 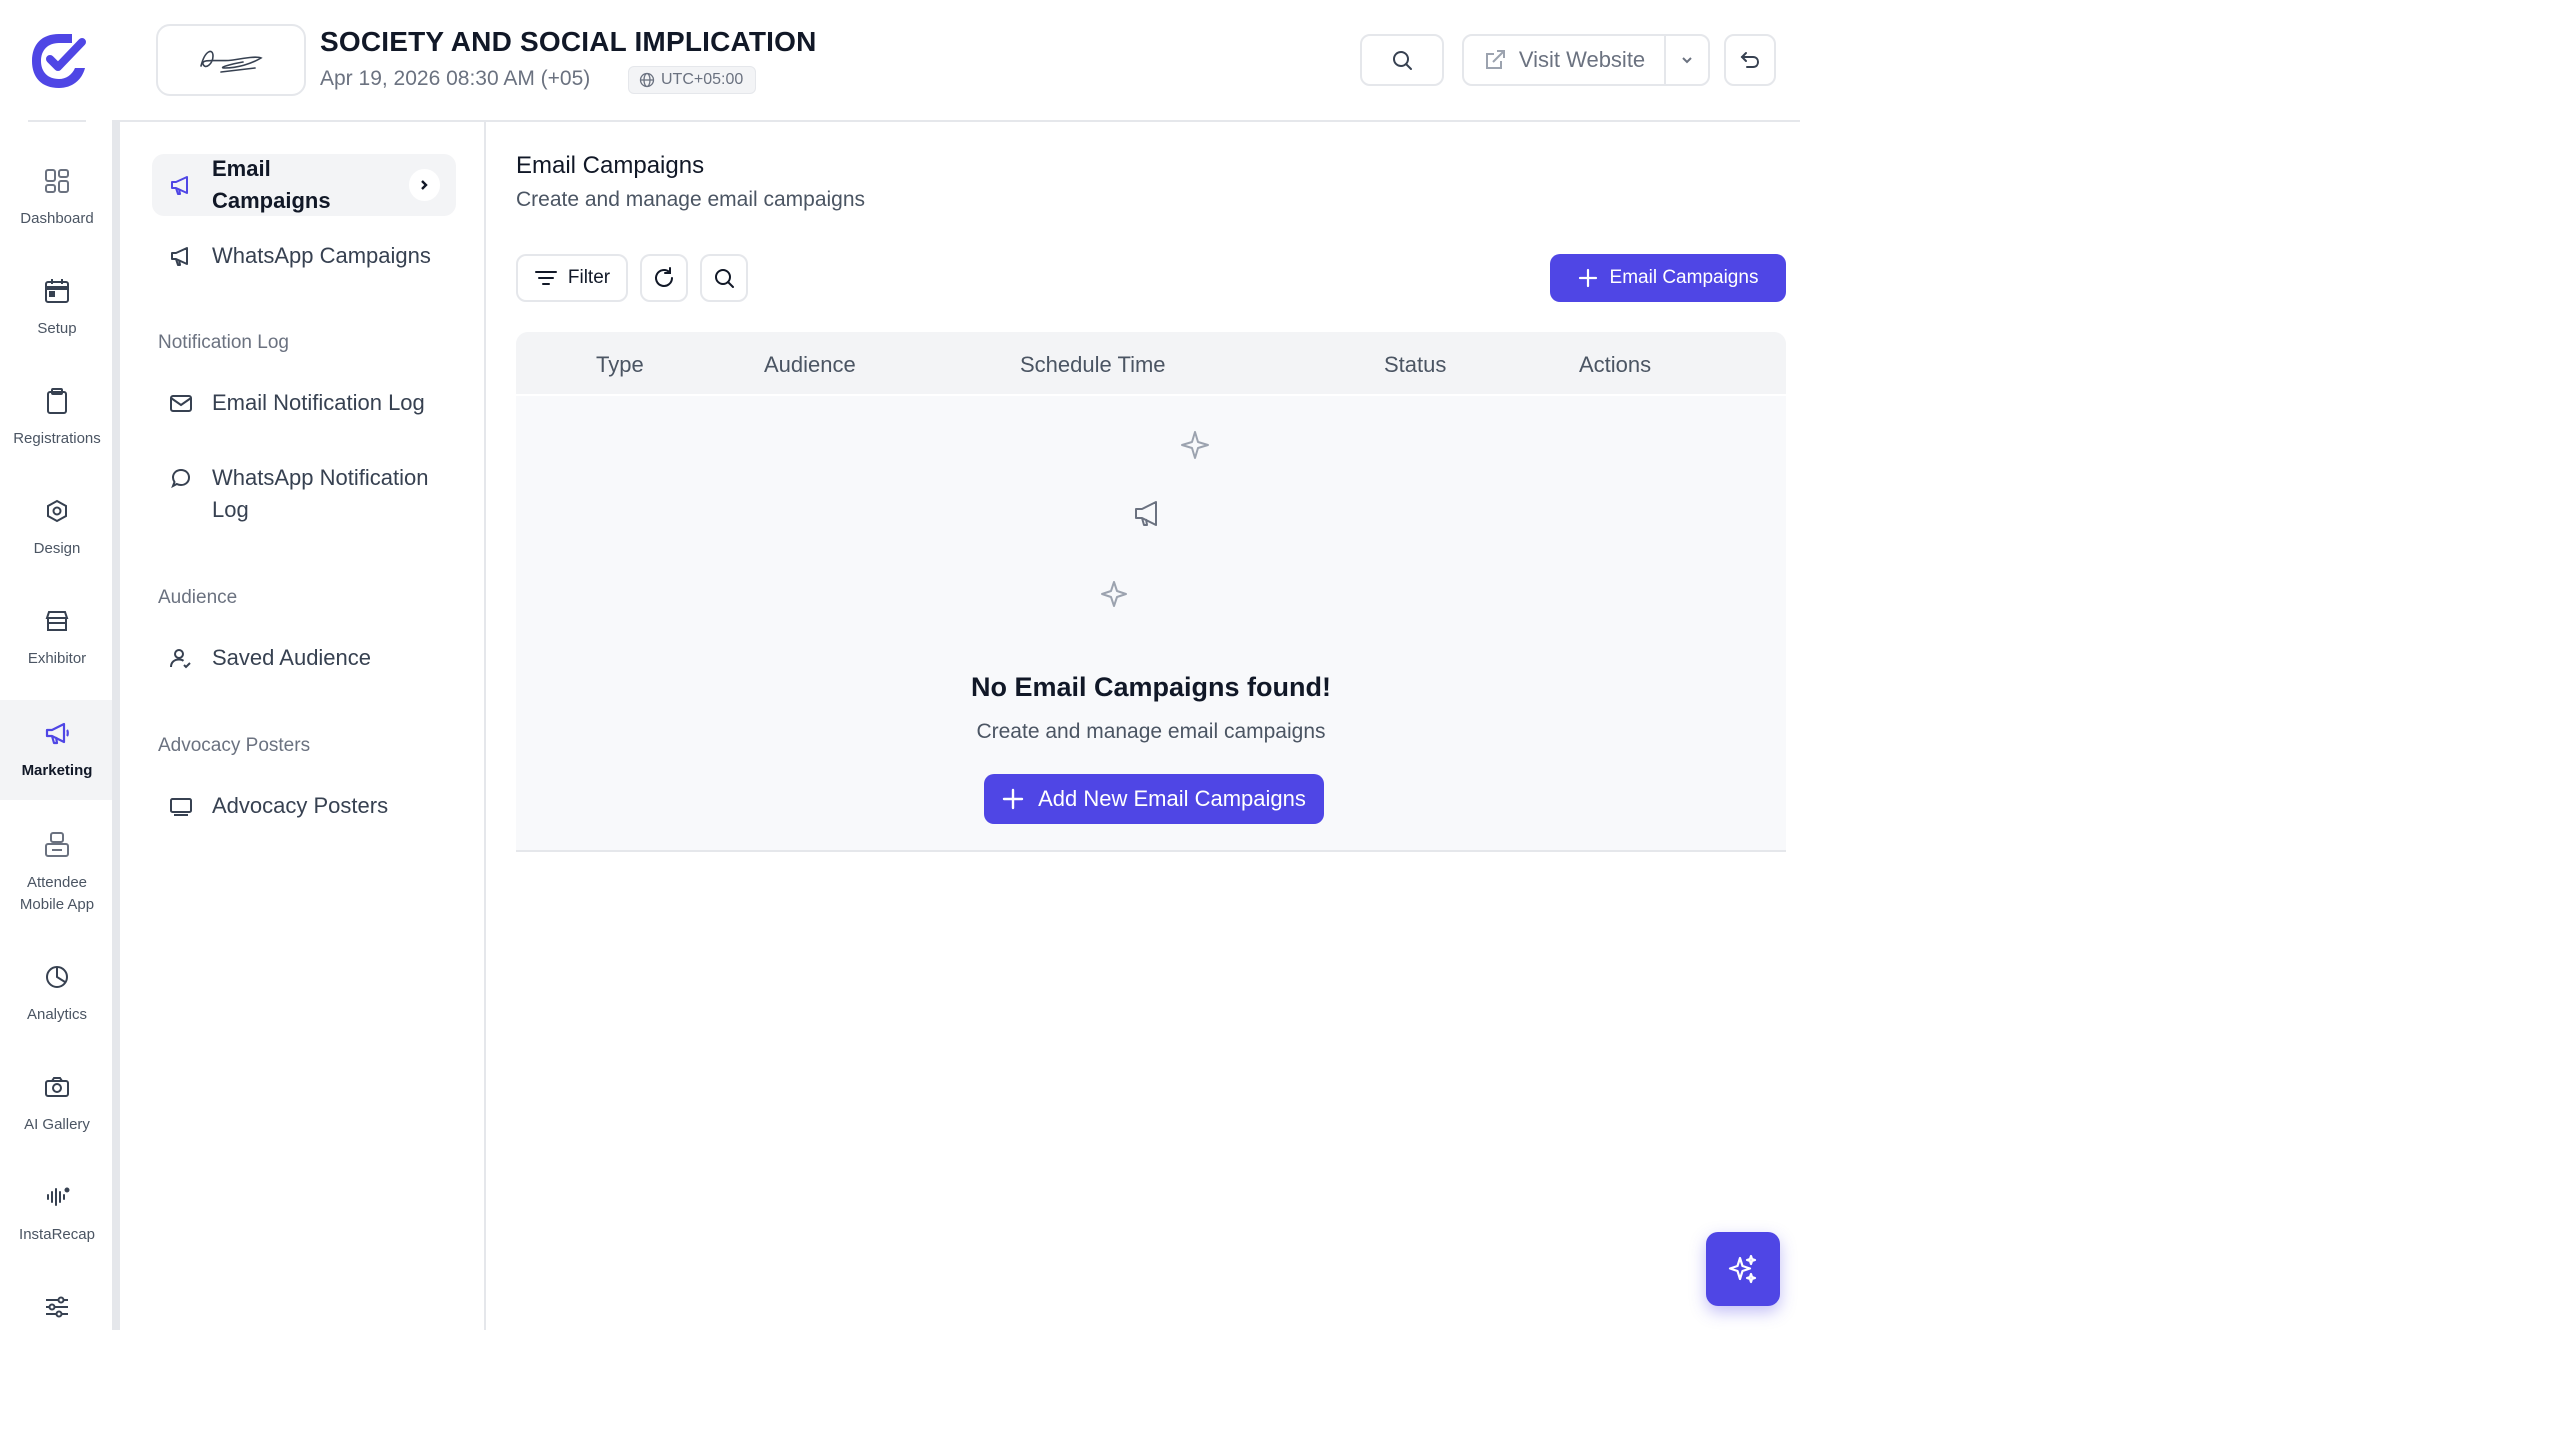 I want to click on refresh-button, so click(x=664, y=278).